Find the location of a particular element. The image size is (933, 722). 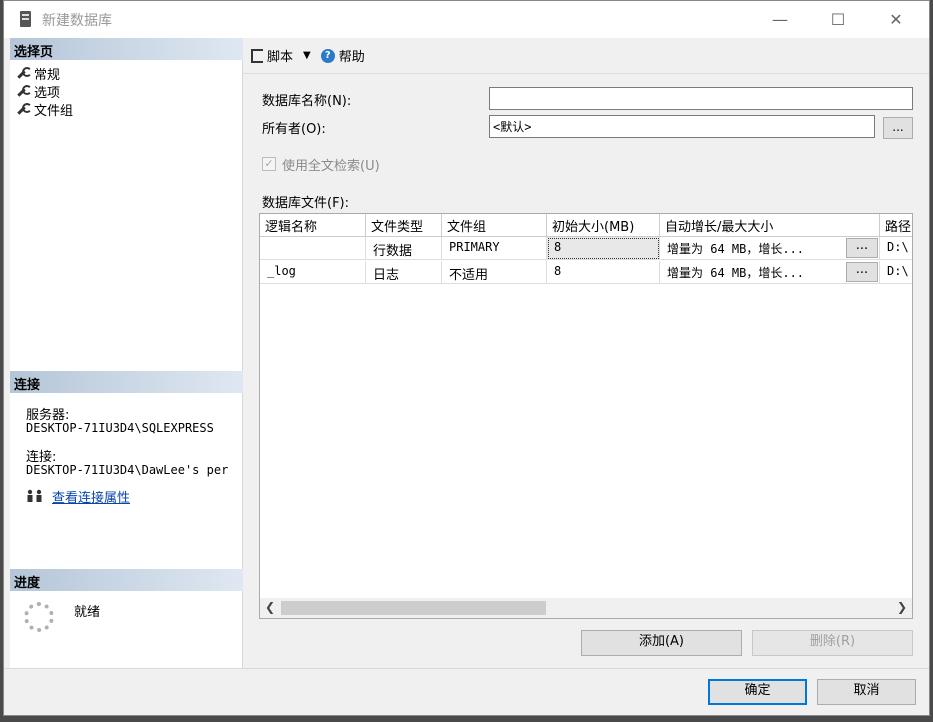

progress-header: 进度 is located at coordinates (126, 580).